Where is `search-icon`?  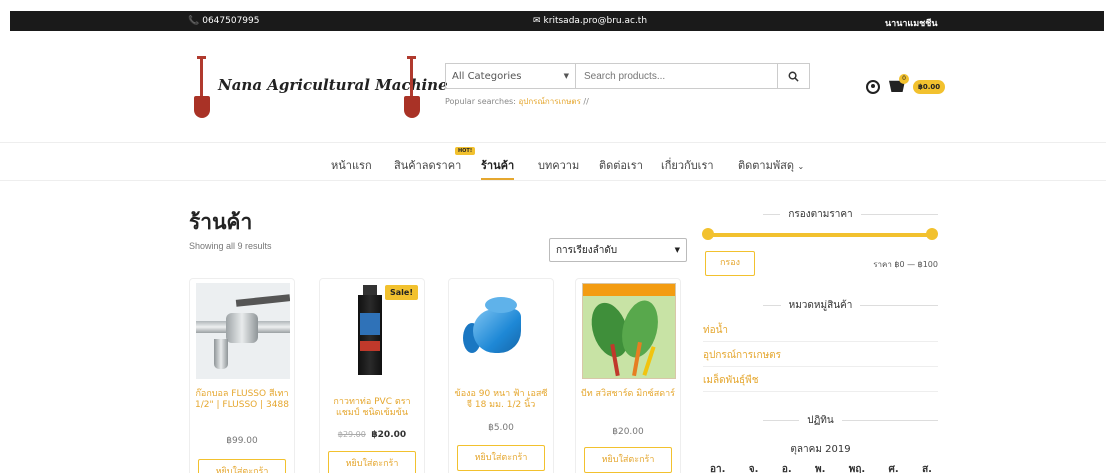
search-icon is located at coordinates (793, 76).